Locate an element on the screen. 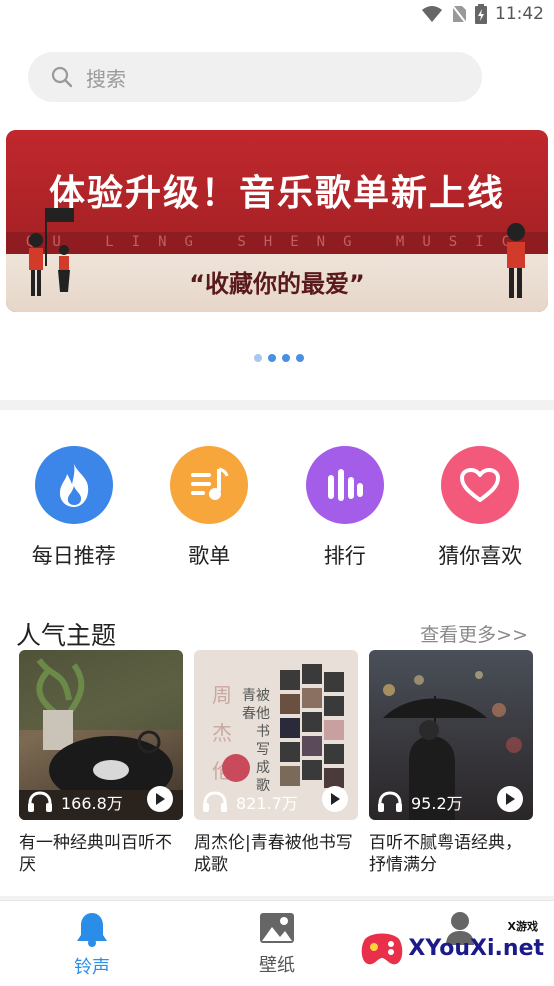 Image resolution: width=554 pixels, height=986 pixels. watermark-tag: X游戏 is located at coordinates (522, 926).